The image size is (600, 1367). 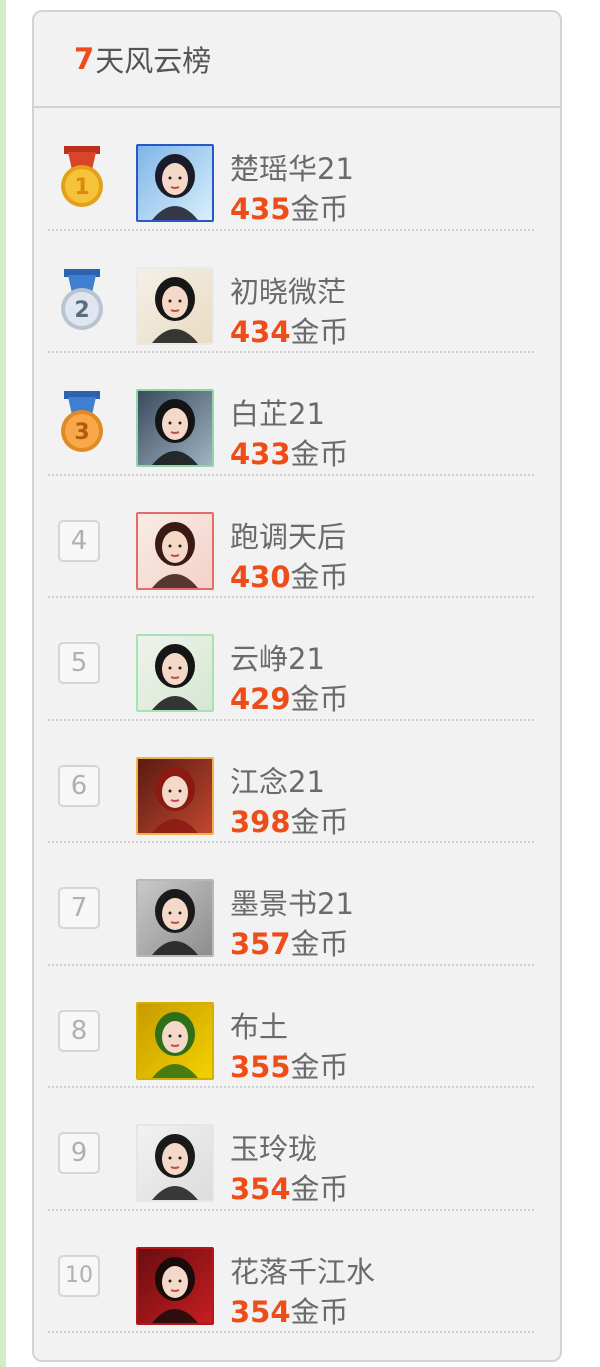 I want to click on ranking-row: 9 玉玲珑 354金币, so click(x=297, y=1149).